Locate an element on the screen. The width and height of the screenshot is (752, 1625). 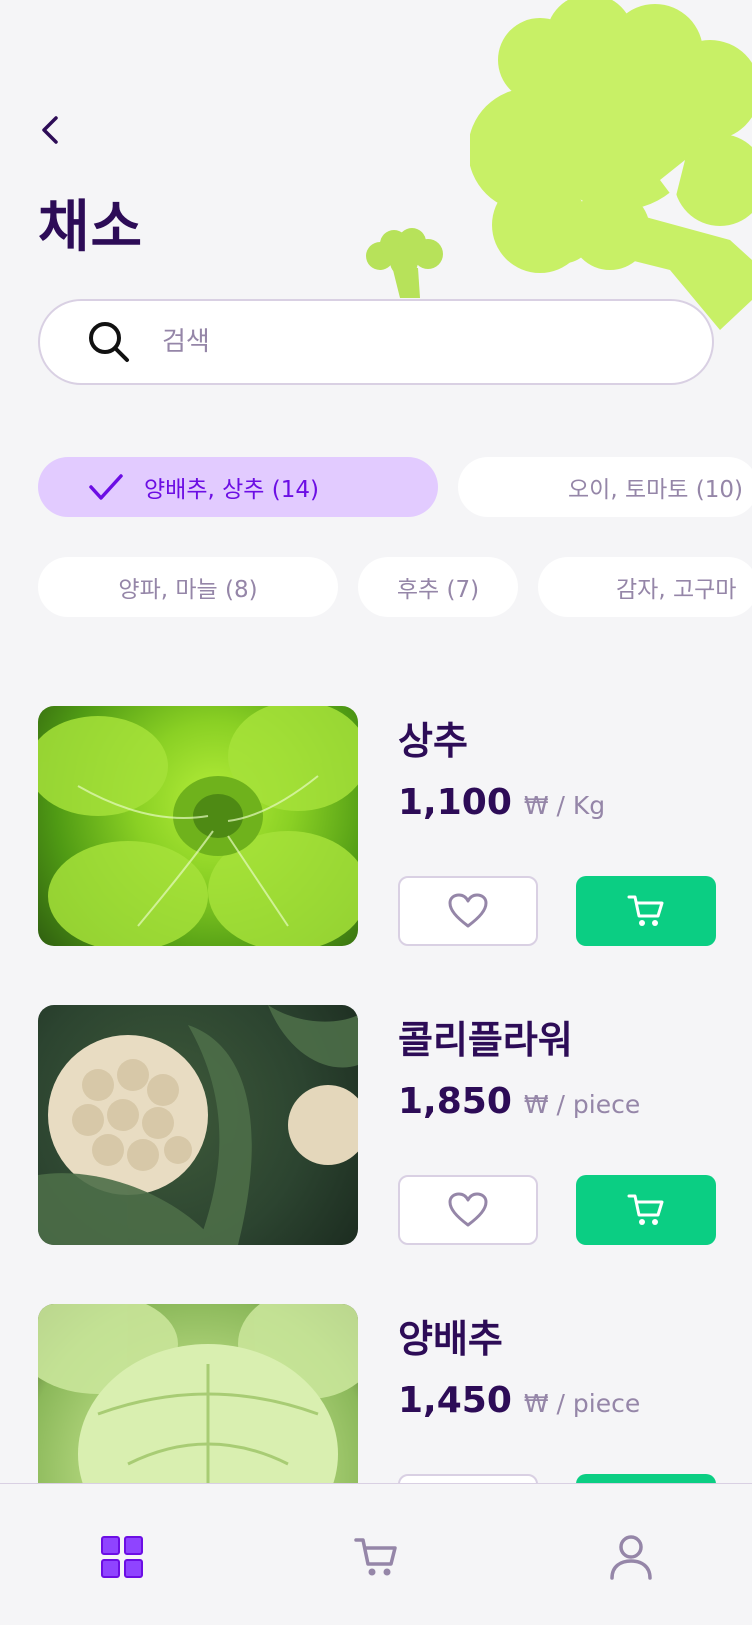
filter-chip-label: 오이, 토마토 (10) is located at coordinates (655, 490).